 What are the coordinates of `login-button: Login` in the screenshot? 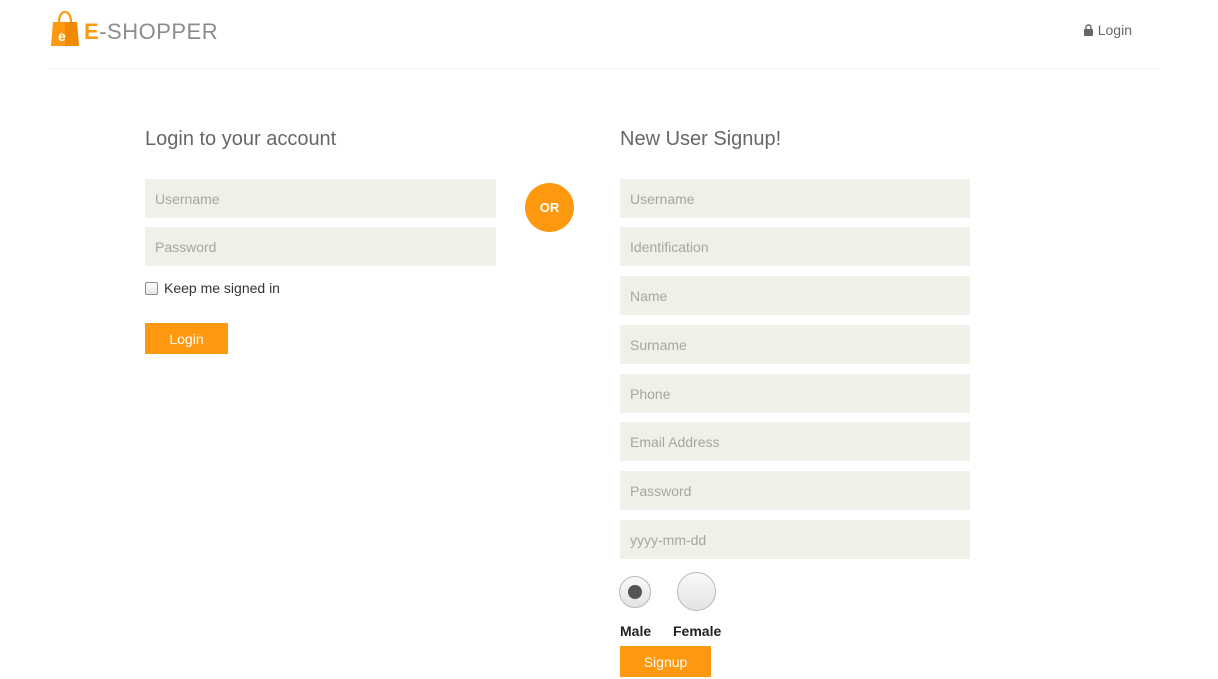 It's located at (186, 338).